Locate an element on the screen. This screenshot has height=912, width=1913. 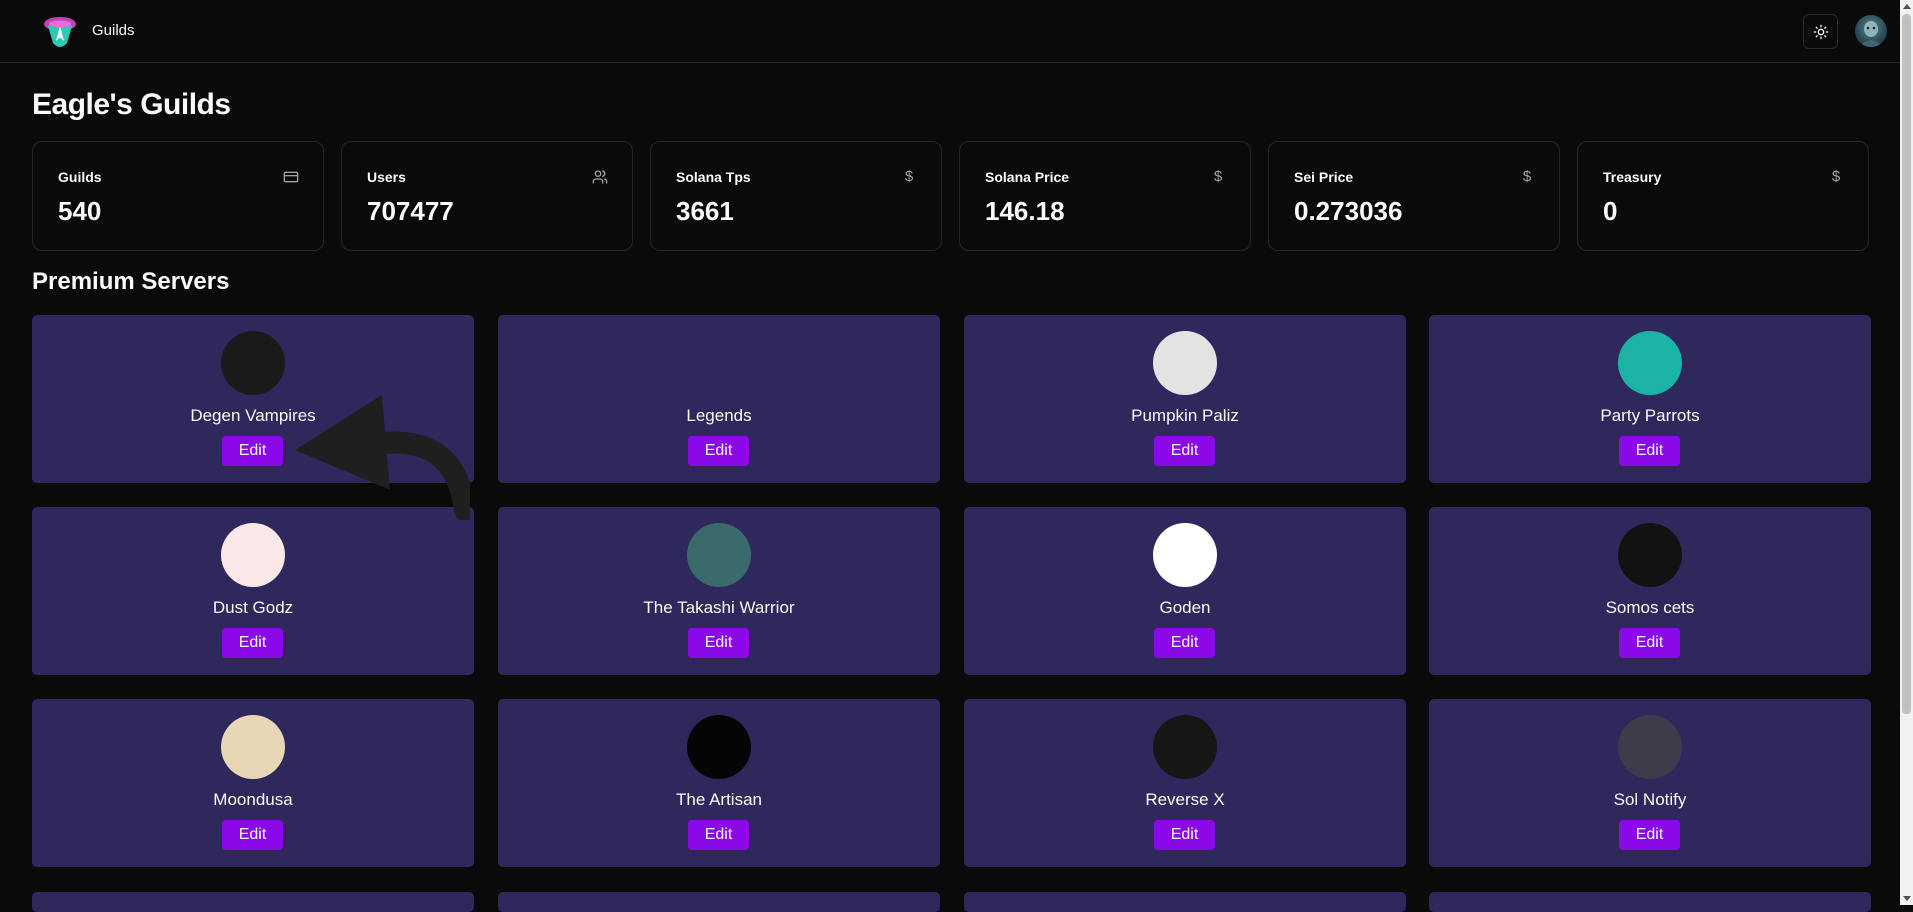
stat-label: Guilds is located at coordinates (80, 177).